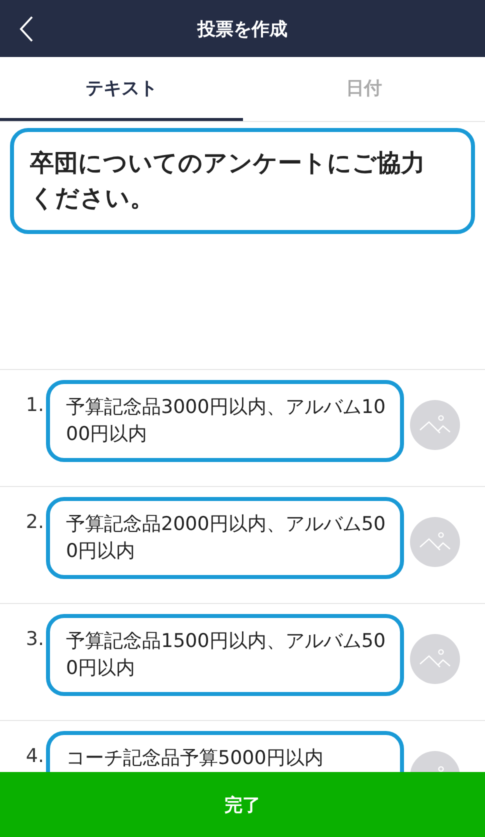  What do you see at coordinates (225, 538) in the screenshot?
I see `option-field: 予算記念品2000円以内、アルバム500円以内` at bounding box center [225, 538].